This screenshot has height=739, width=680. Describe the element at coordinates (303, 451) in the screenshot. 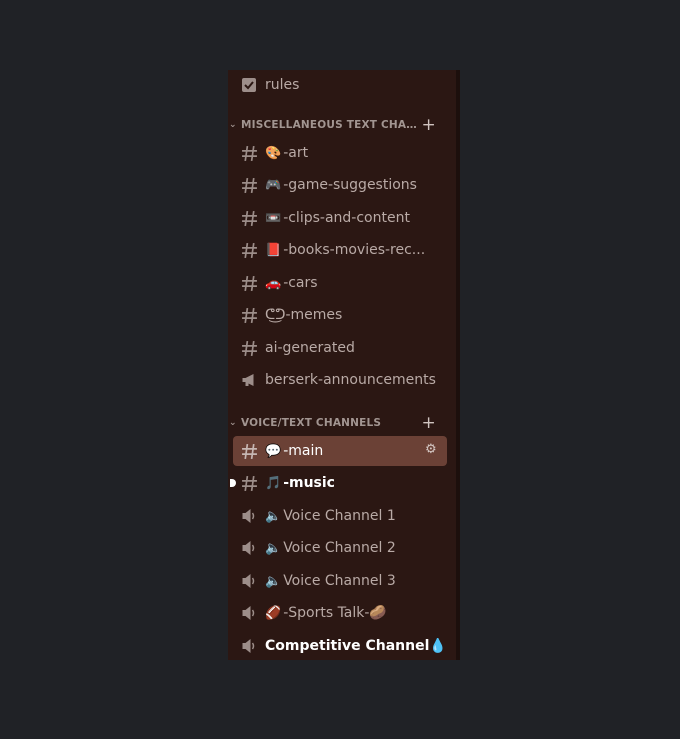

I see `channel-label: -main` at that location.